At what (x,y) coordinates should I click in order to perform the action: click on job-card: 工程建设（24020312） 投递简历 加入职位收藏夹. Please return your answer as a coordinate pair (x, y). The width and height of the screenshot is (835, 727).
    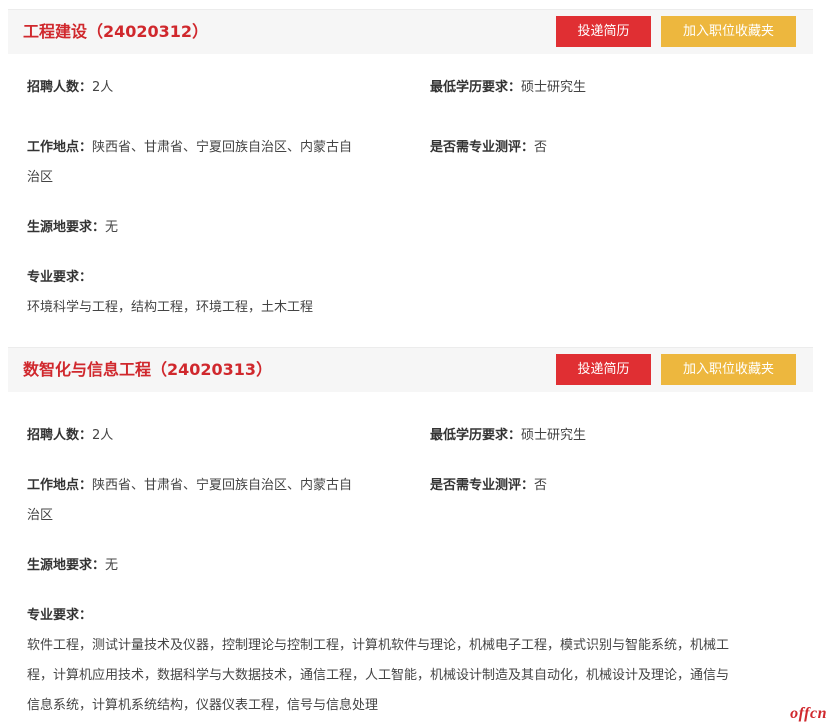
    Looking at the image, I should click on (410, 31).